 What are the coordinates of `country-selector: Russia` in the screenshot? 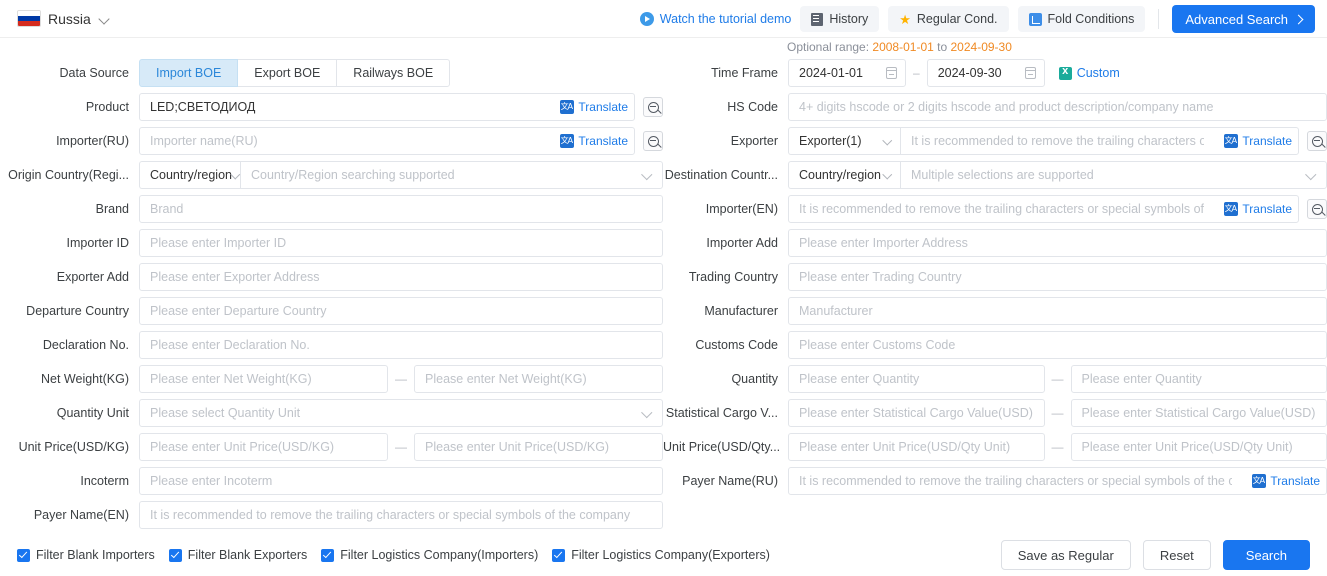 It's located at (63, 18).